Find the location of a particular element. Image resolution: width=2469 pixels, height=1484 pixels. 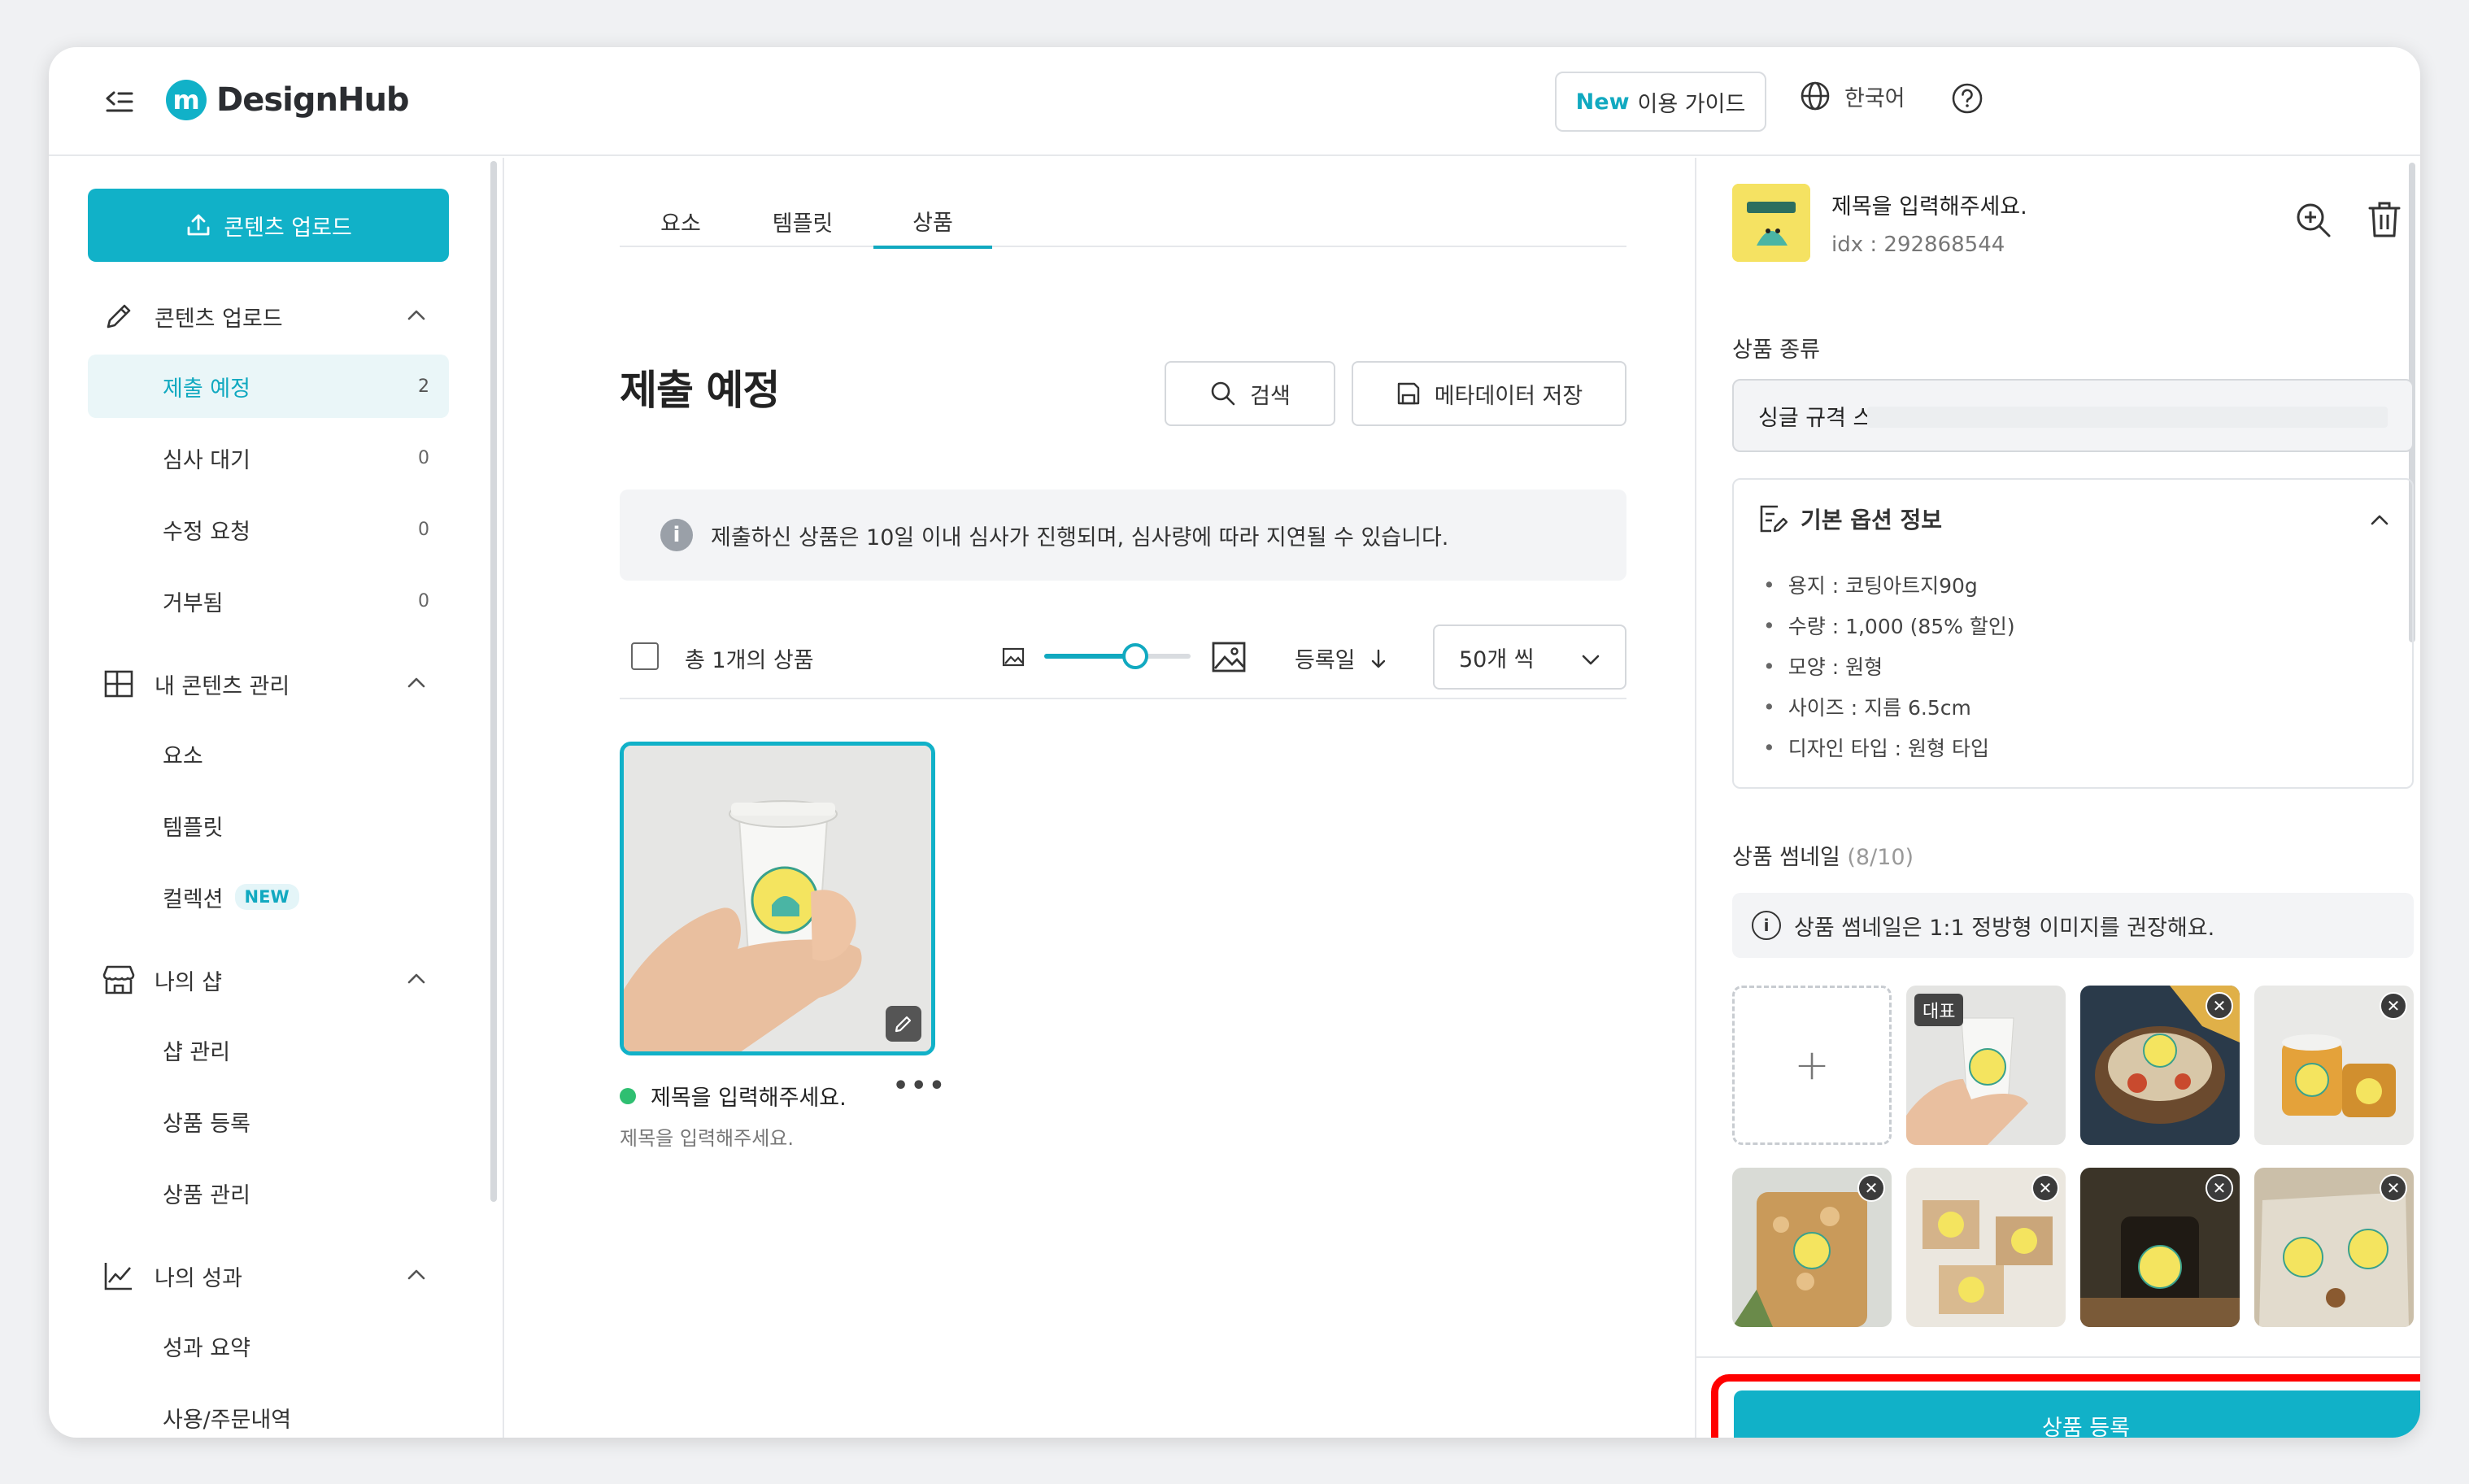

slider-knob is located at coordinates (1134, 656).